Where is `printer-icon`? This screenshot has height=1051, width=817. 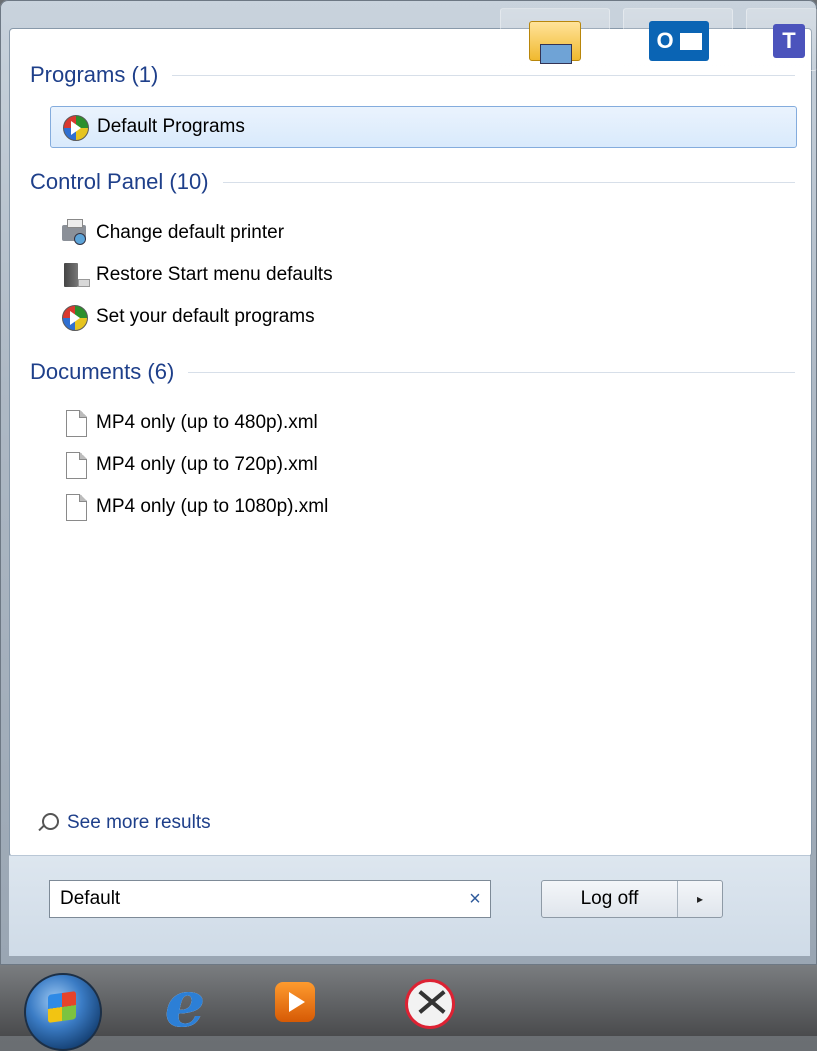 printer-icon is located at coordinates (74, 233).